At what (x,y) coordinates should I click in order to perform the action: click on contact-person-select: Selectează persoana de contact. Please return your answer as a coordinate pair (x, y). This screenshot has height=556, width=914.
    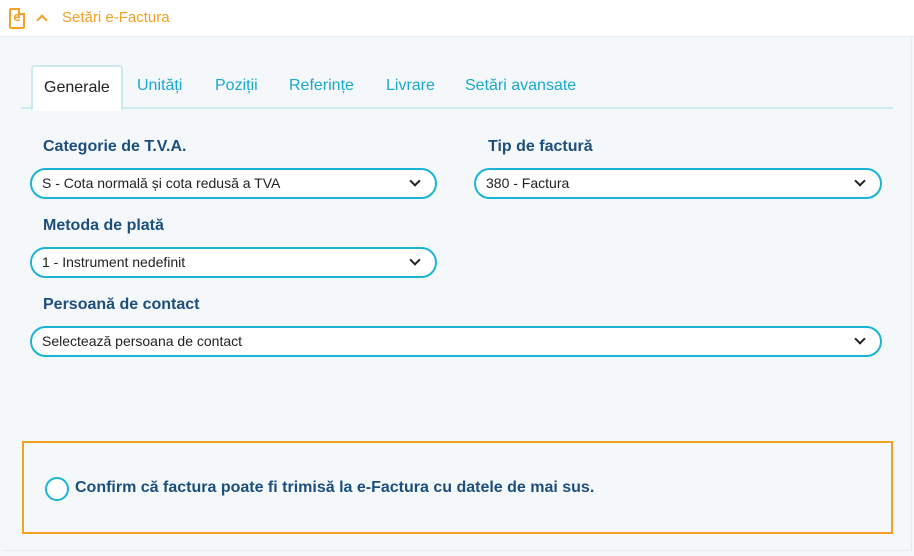
    Looking at the image, I should click on (456, 341).